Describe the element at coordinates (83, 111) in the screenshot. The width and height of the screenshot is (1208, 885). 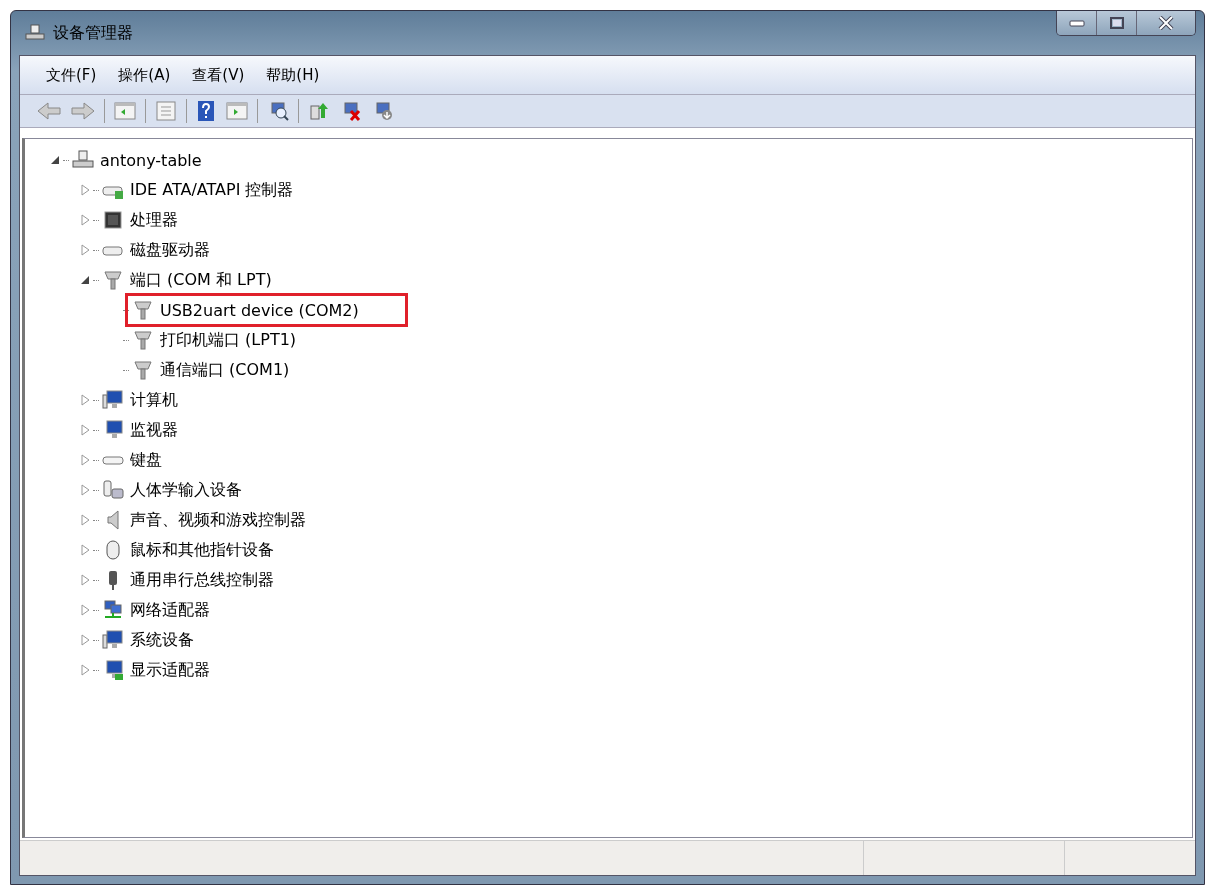
I see `forward-icon` at that location.